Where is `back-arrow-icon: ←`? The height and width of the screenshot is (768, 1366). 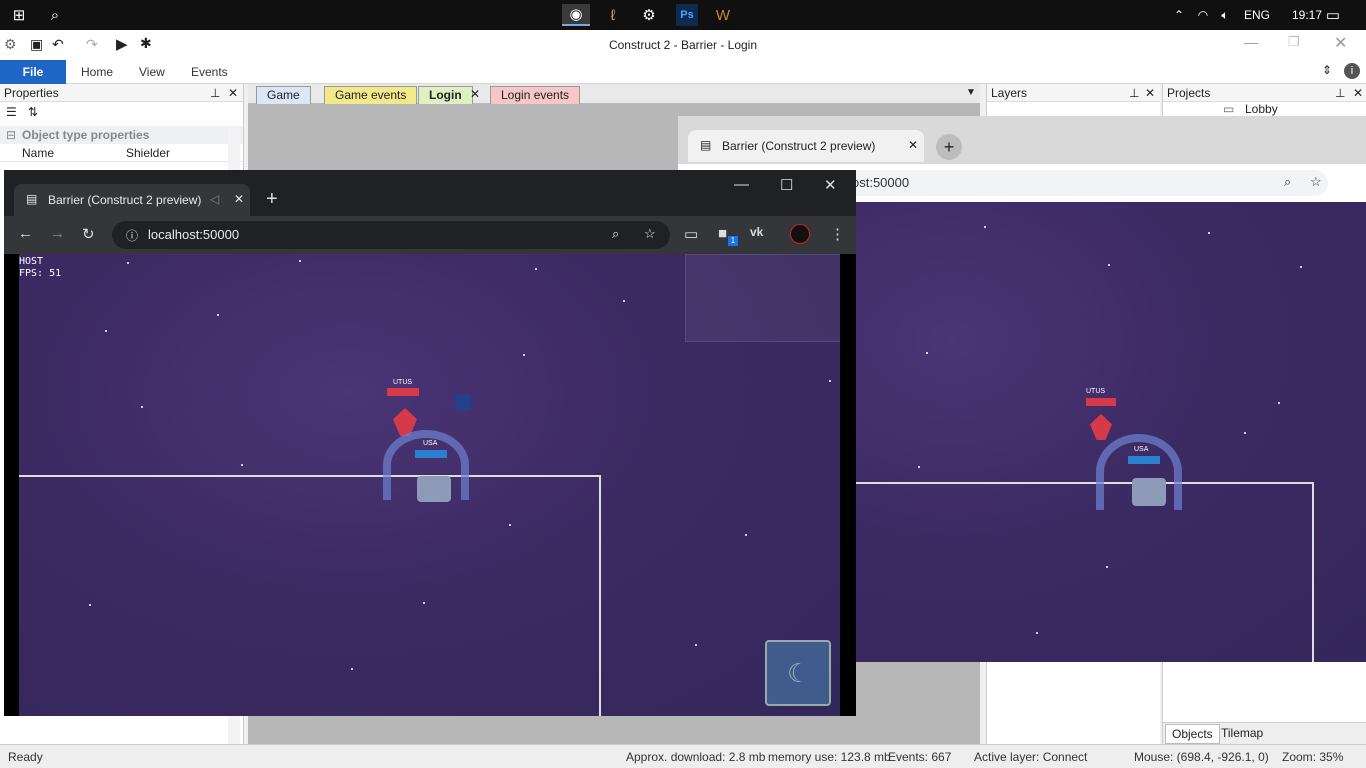
back-arrow-icon: ← is located at coordinates (25, 233).